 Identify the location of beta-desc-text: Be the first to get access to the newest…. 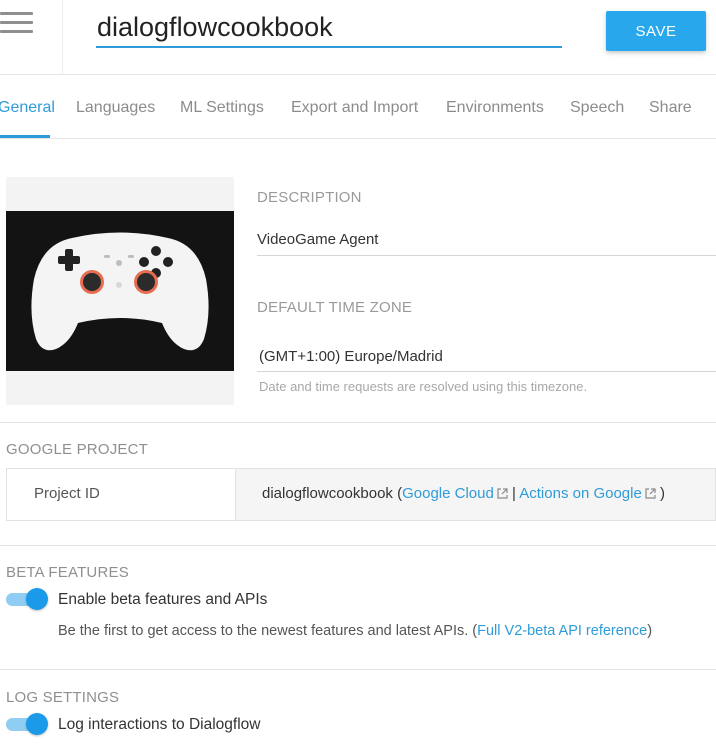
(268, 631).